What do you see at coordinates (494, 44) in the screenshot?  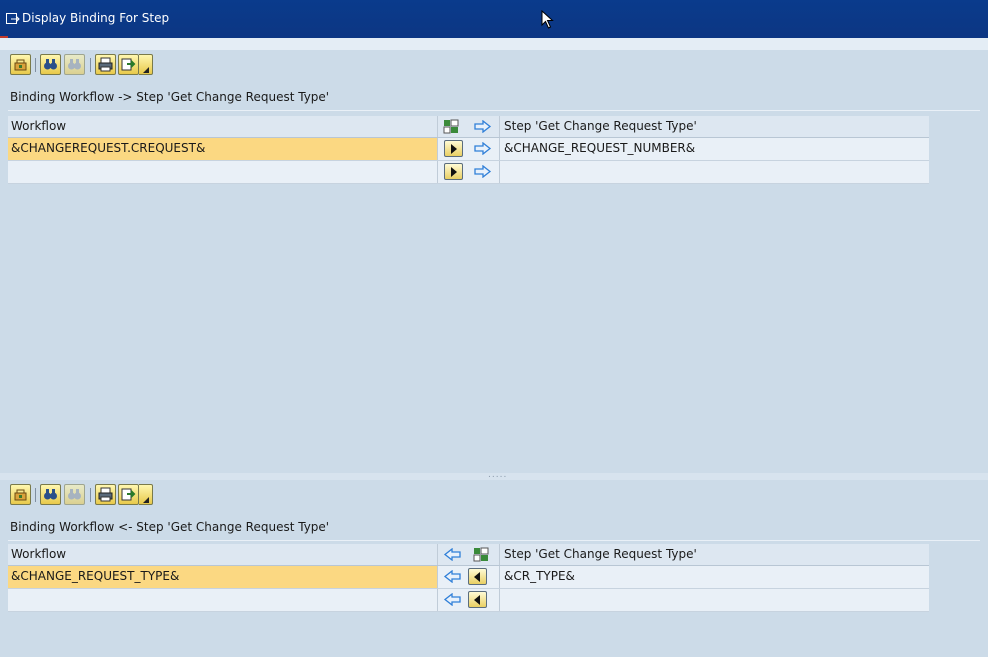 I see `panel-top-strip` at bounding box center [494, 44].